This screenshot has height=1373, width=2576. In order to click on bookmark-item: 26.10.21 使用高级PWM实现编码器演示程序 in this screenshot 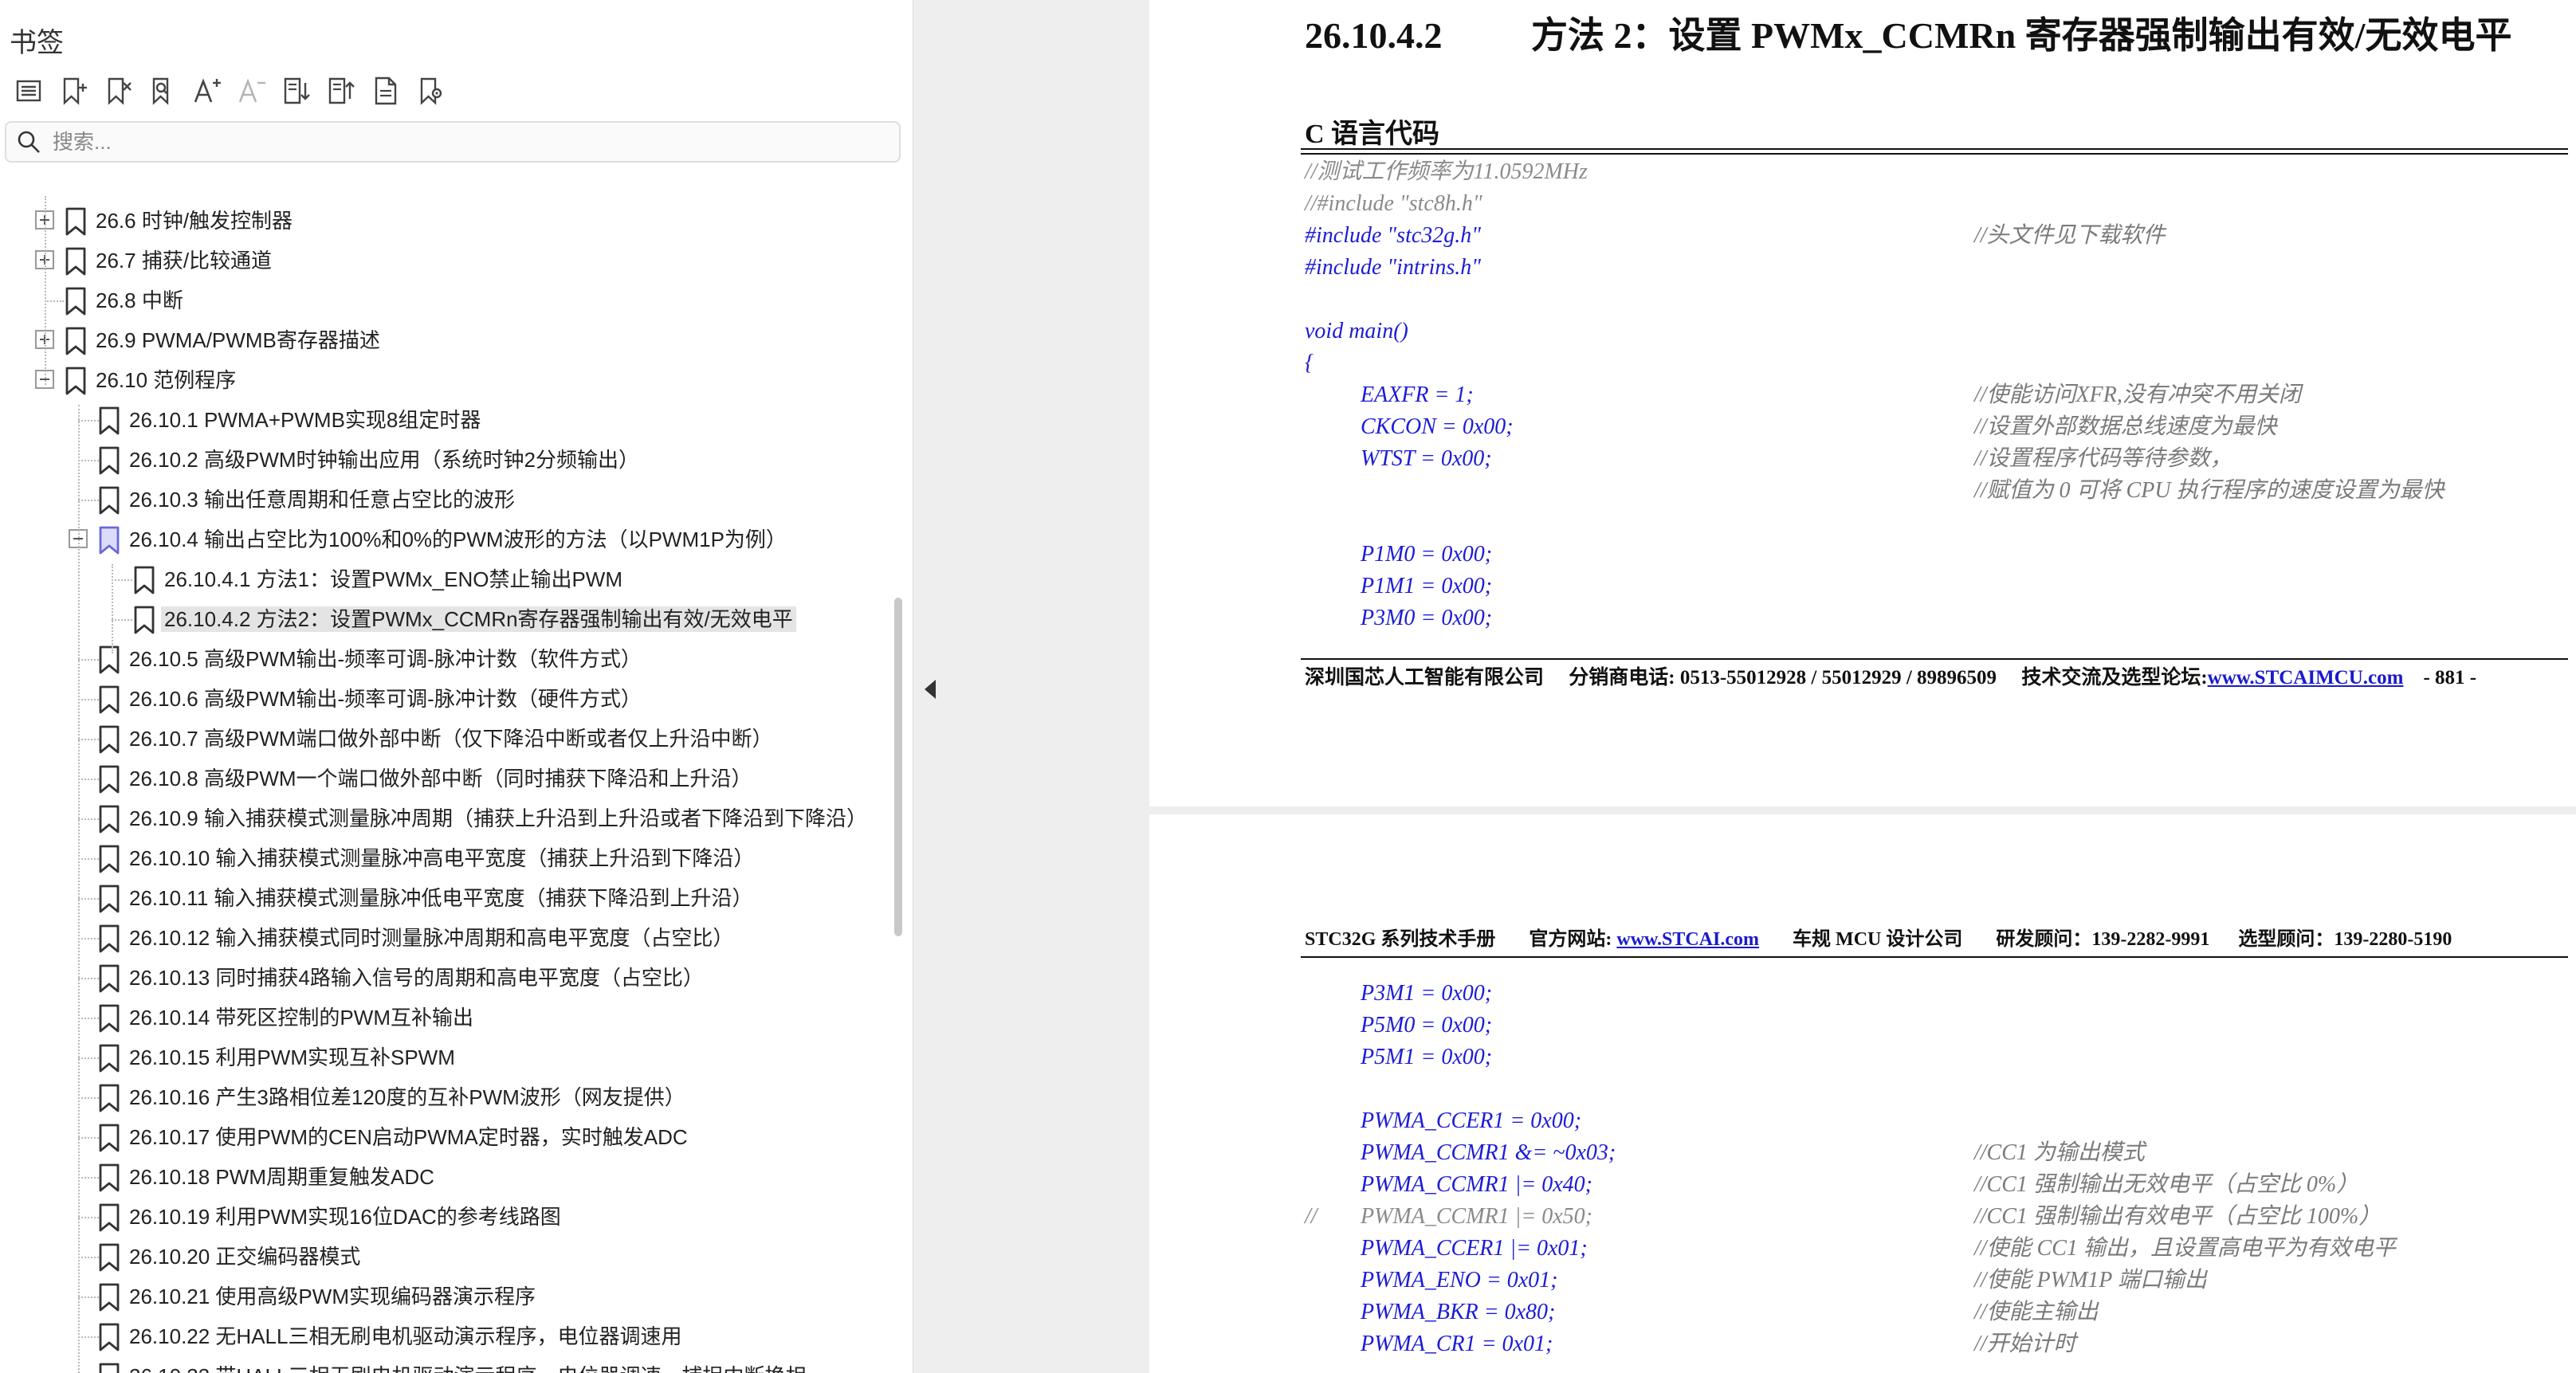, I will do `click(443, 1296)`.